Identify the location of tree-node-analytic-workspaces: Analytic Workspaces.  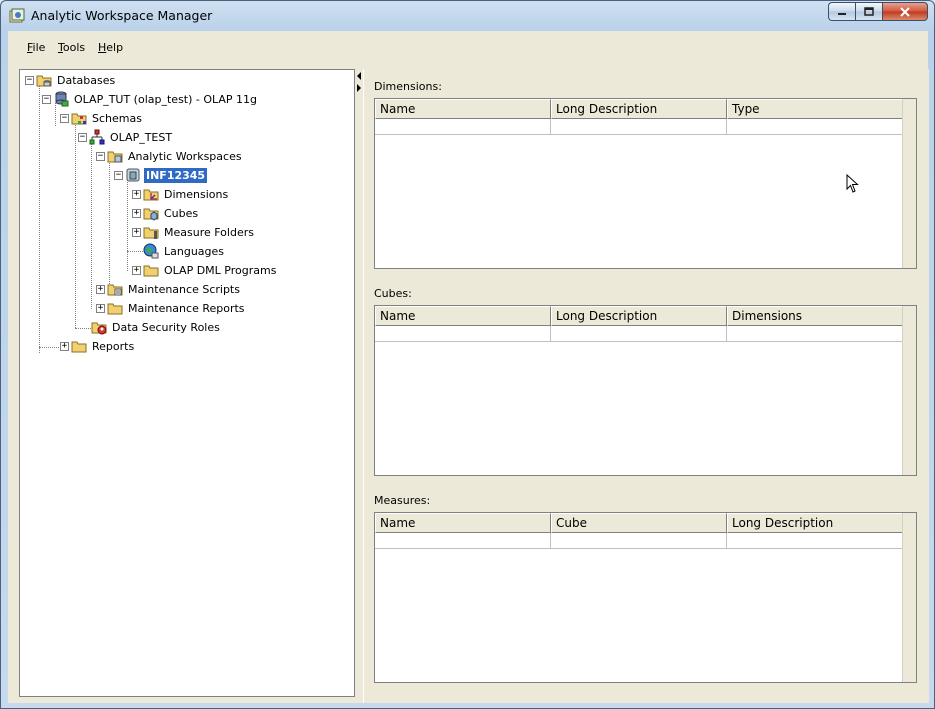
(175, 156).